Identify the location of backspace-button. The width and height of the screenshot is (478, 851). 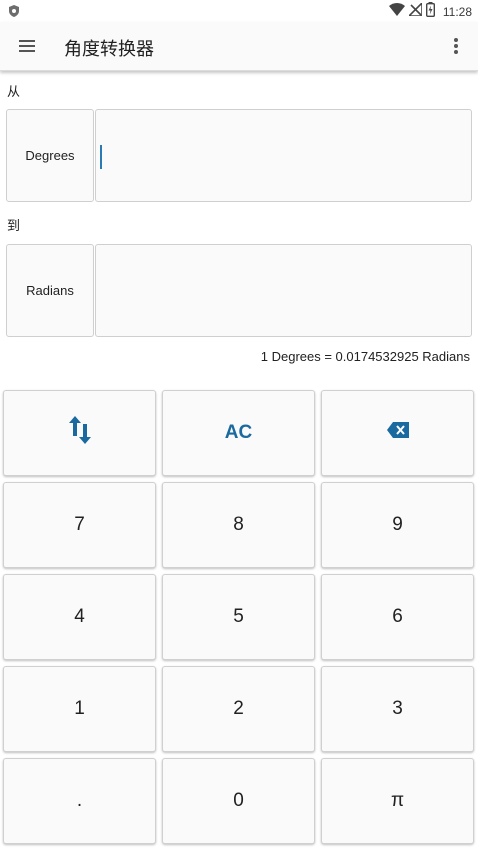
(397, 433).